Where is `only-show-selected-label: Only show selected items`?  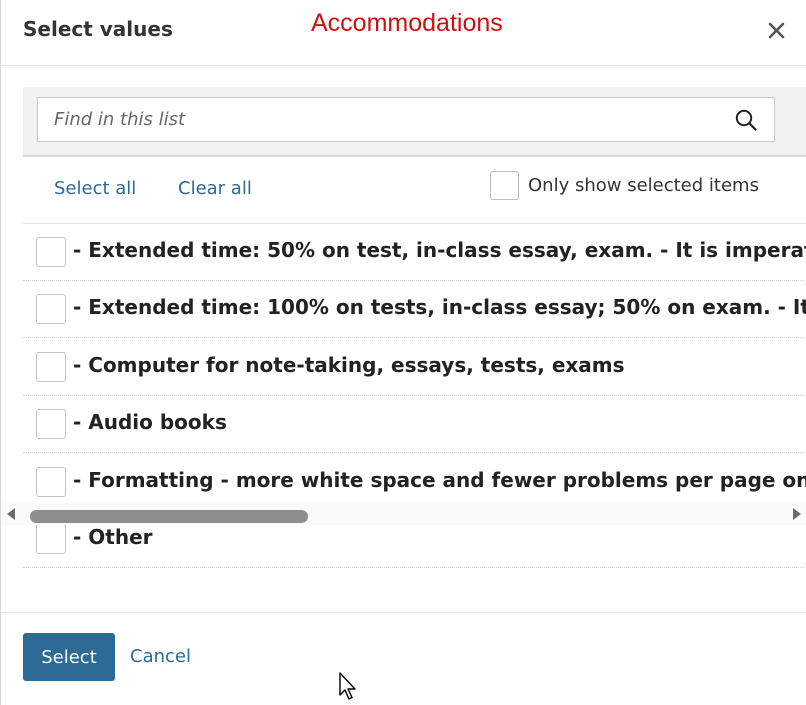 only-show-selected-label: Only show selected items is located at coordinates (643, 185).